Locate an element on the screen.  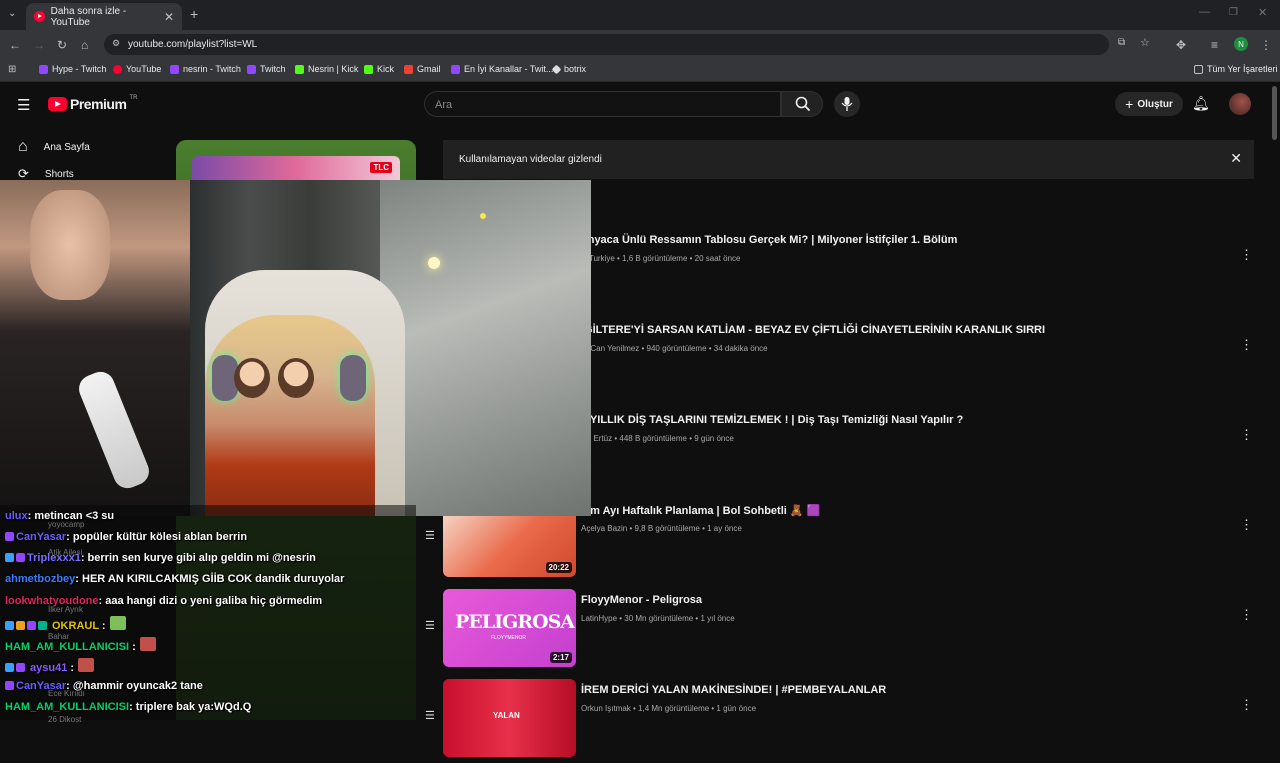
video-duration: 20:22 is located at coordinates (558, 567).